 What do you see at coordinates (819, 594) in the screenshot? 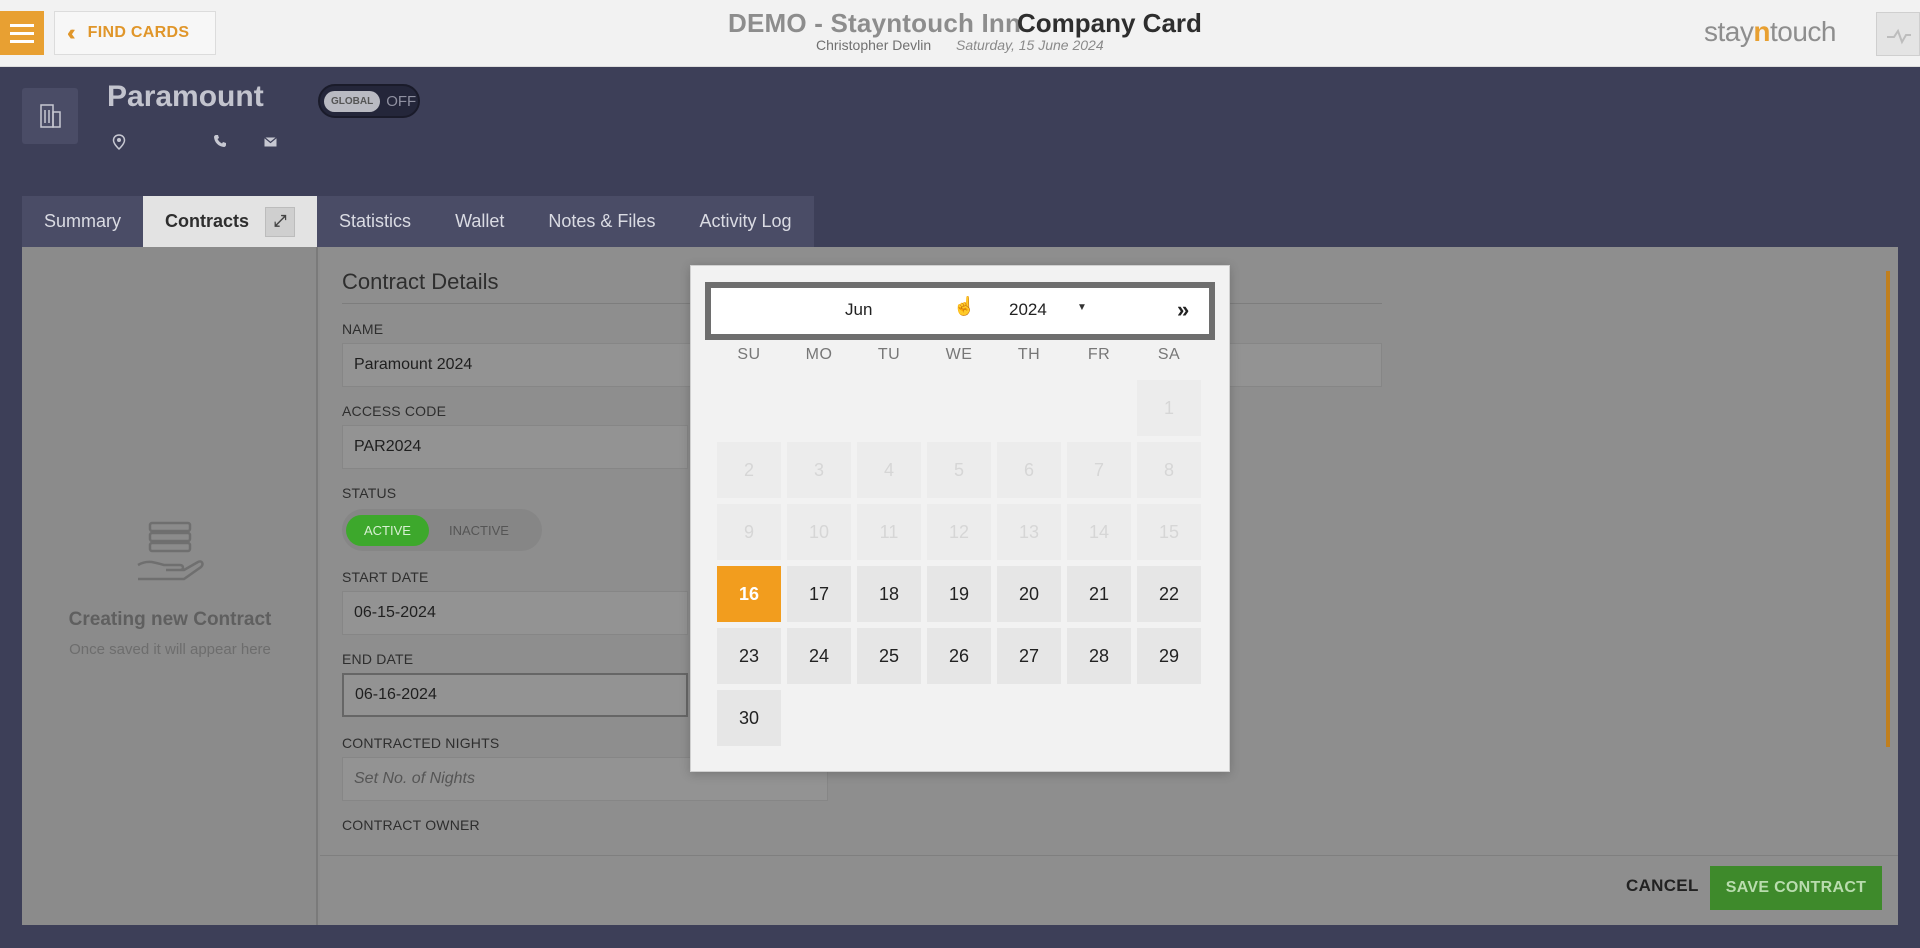
I see `calendar-day: 17` at bounding box center [819, 594].